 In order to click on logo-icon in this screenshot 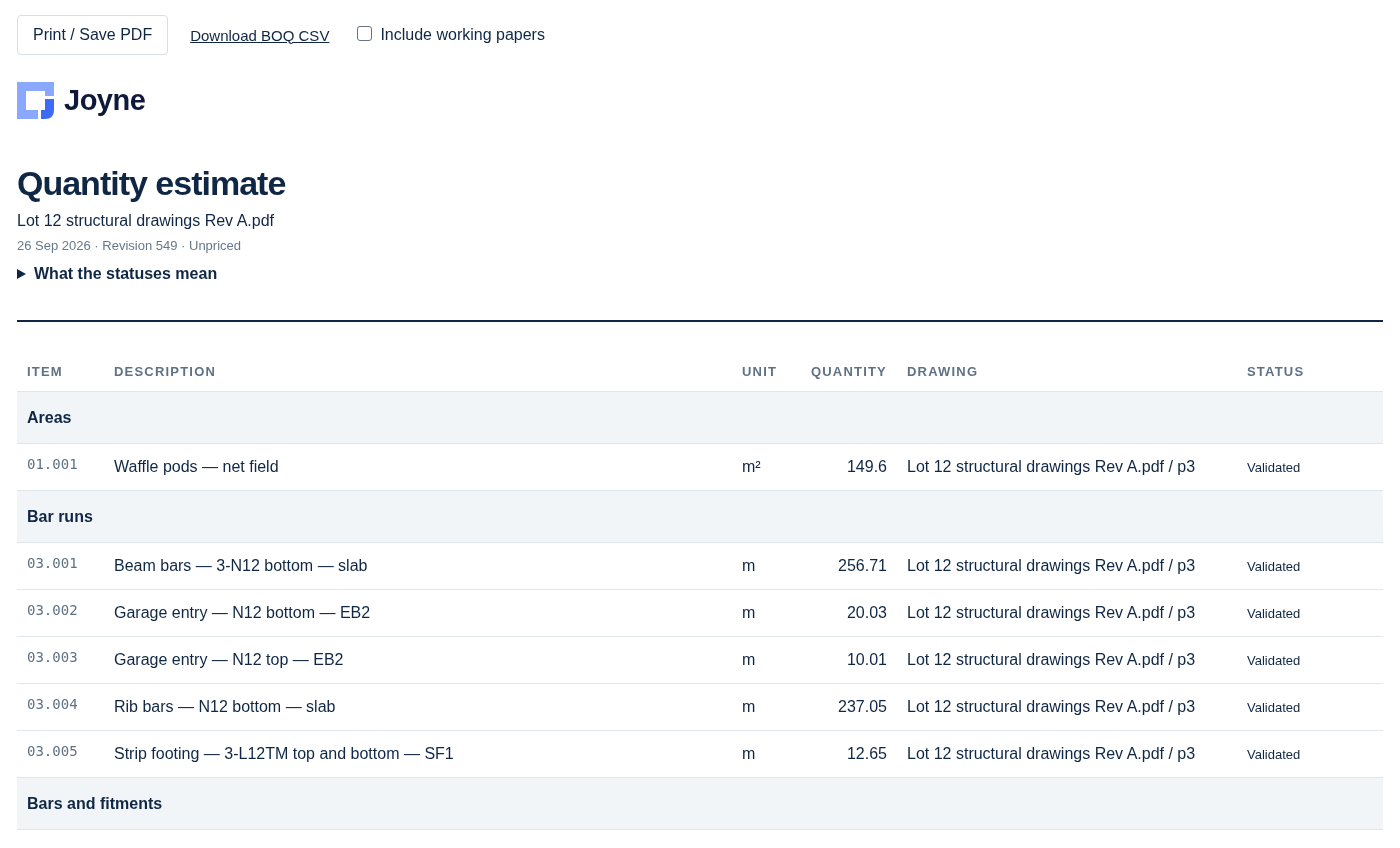, I will do `click(35, 100)`.